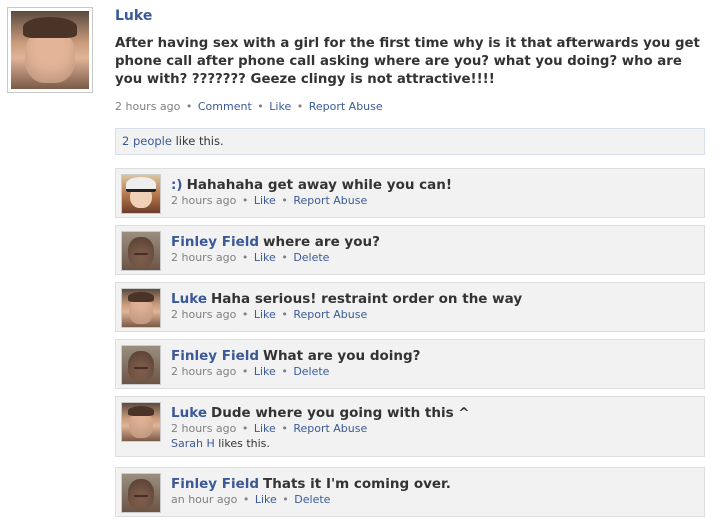  Describe the element at coordinates (177, 185) in the screenshot. I see `commenter-name-link: :)` at that location.